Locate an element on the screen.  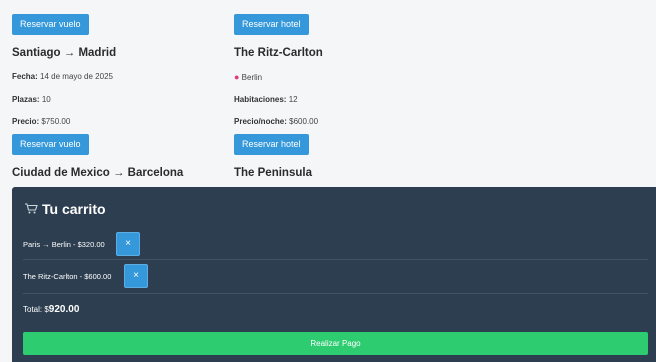
flight-date: Fecha: 14 de mayo de 2025 is located at coordinates (62, 76).